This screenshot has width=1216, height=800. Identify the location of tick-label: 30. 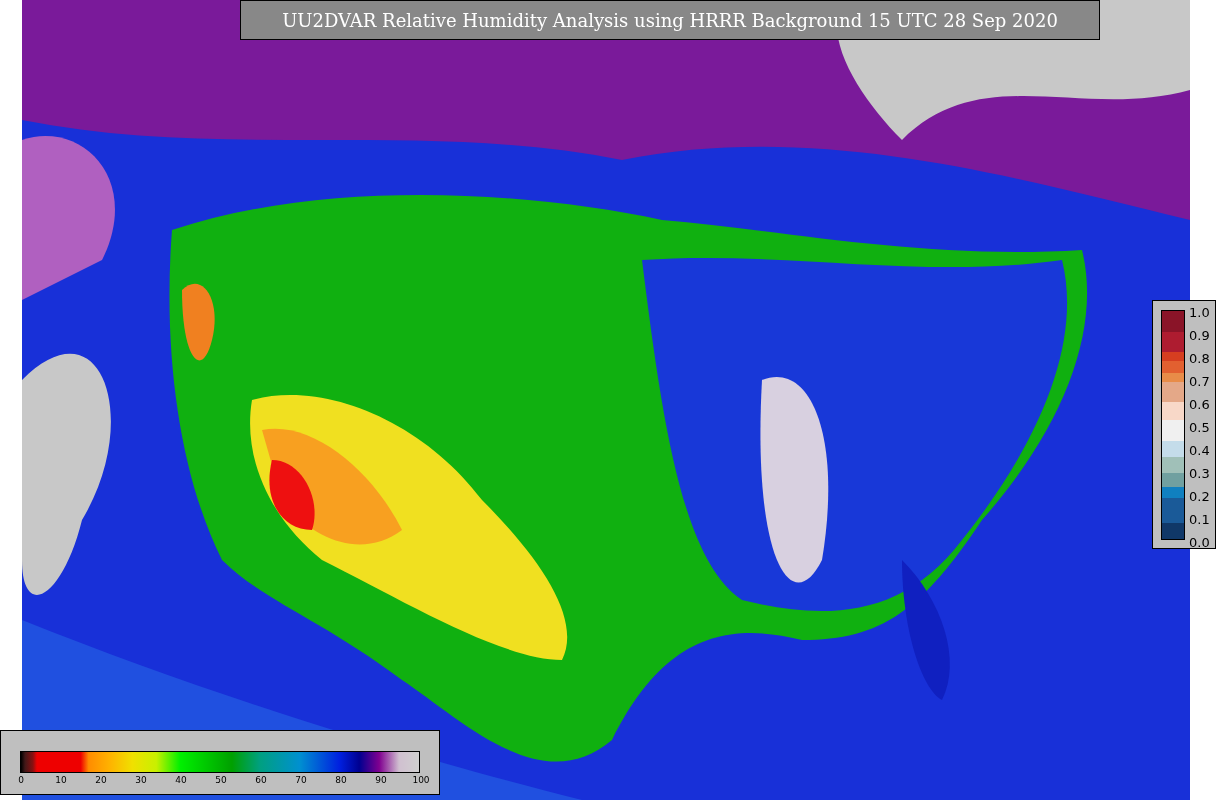
(141, 780).